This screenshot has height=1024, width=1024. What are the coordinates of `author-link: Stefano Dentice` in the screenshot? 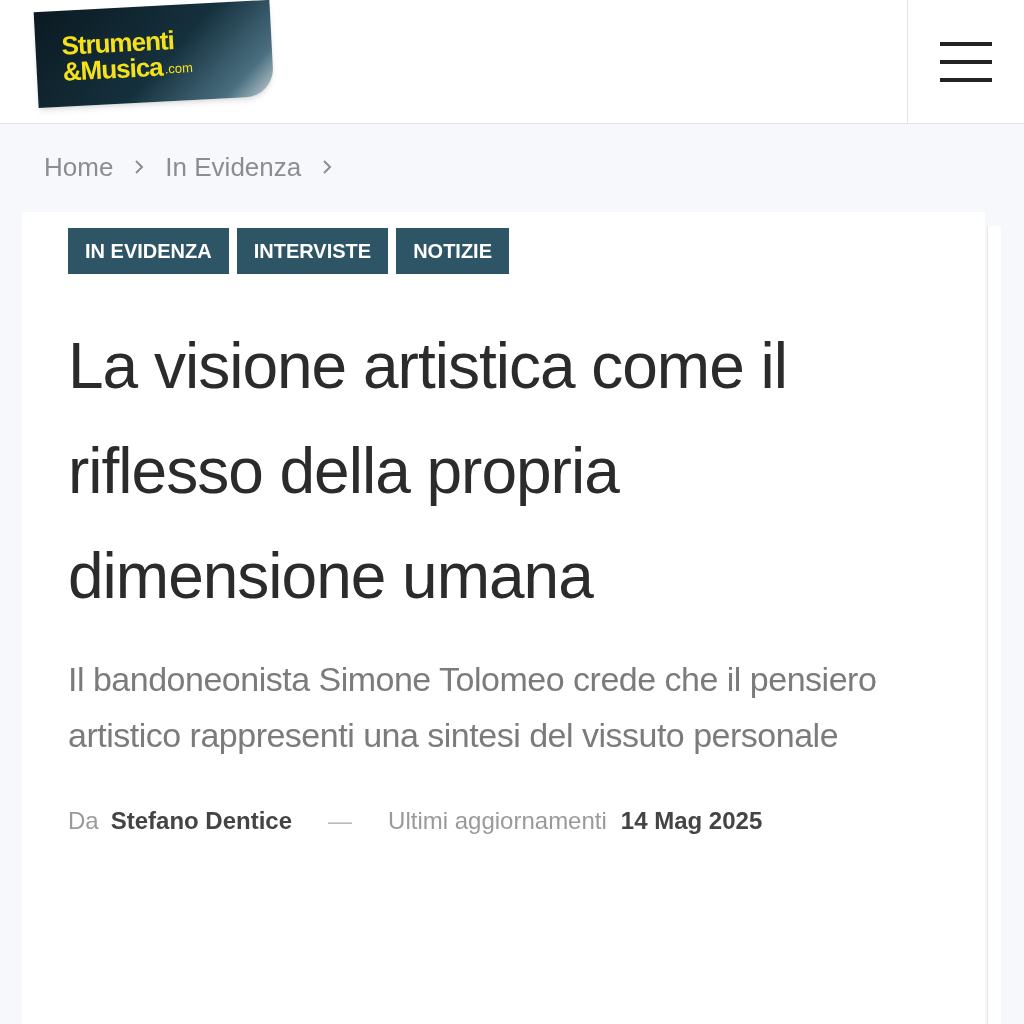 It's located at (201, 821).